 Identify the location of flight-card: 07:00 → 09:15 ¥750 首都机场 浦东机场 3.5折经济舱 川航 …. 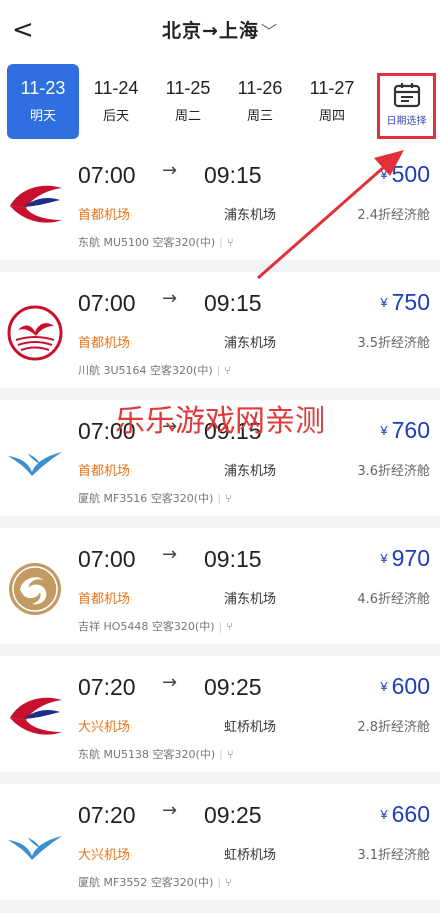
(220, 330).